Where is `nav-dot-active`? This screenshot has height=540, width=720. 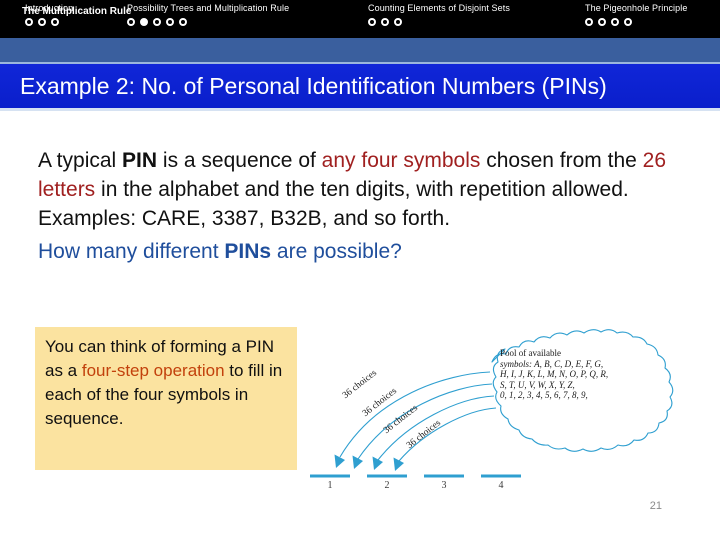
nav-dot-active is located at coordinates (144, 22).